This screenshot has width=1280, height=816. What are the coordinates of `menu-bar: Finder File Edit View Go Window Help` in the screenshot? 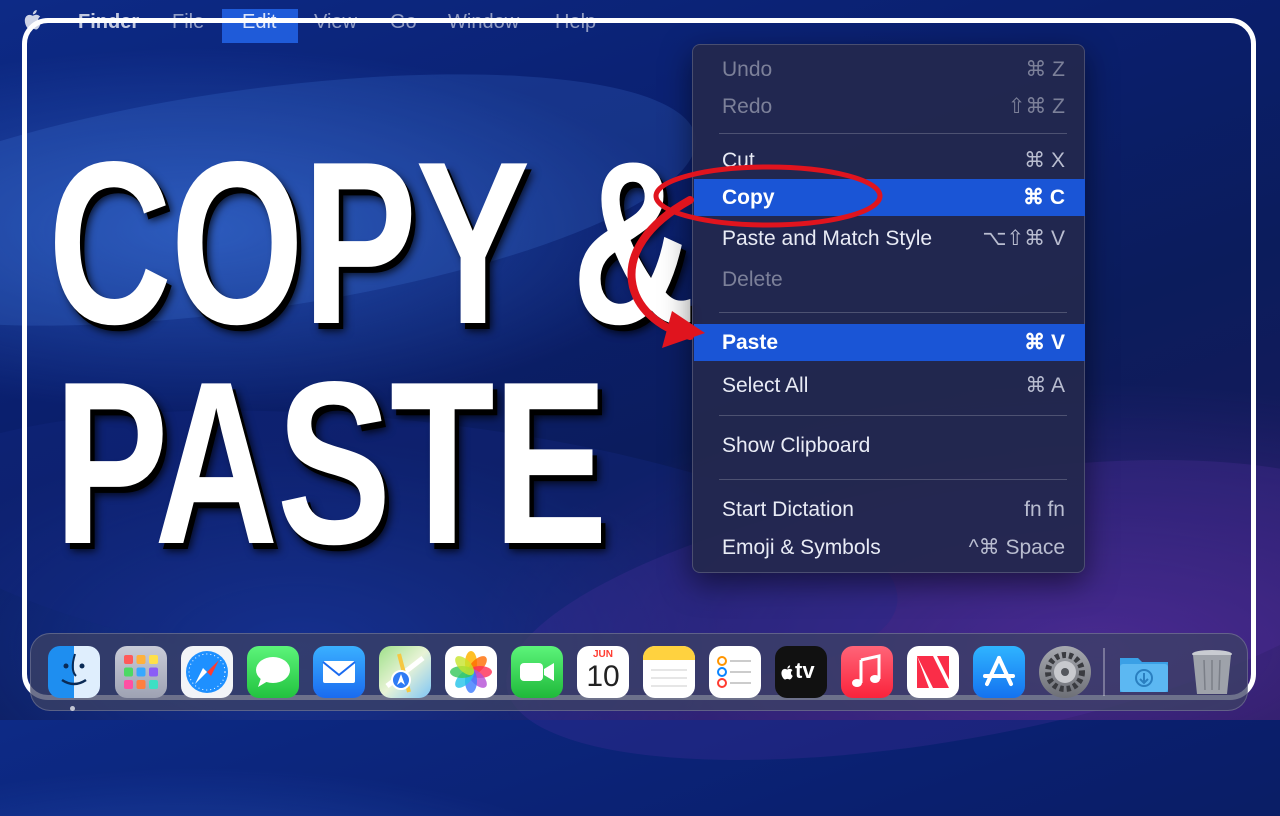 It's located at (640, 22).